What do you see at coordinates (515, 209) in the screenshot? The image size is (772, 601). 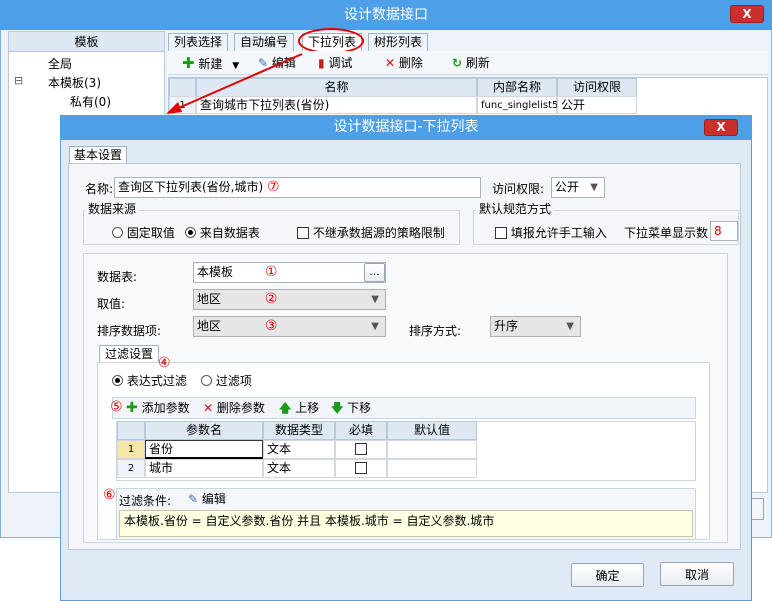 I see `default-norm-legend: 默认规范方式` at bounding box center [515, 209].